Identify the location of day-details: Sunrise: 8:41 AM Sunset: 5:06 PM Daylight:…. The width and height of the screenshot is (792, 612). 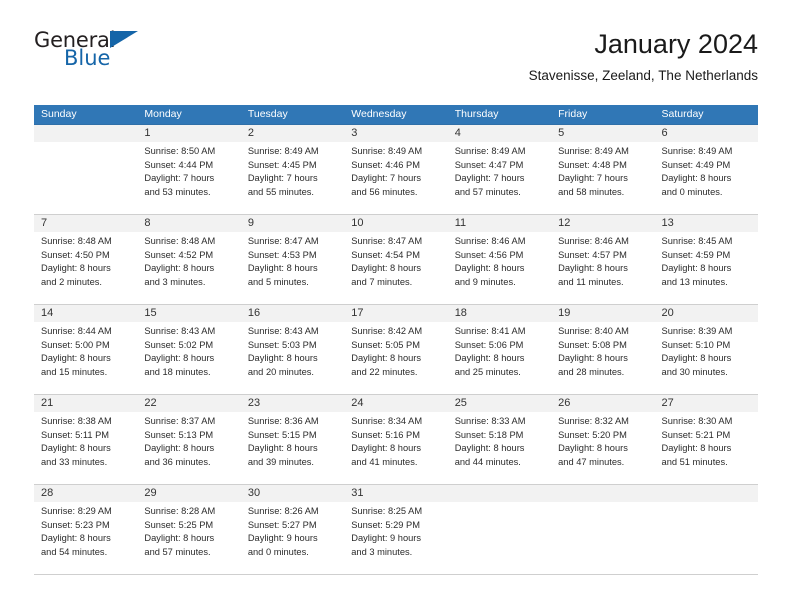
(499, 350).